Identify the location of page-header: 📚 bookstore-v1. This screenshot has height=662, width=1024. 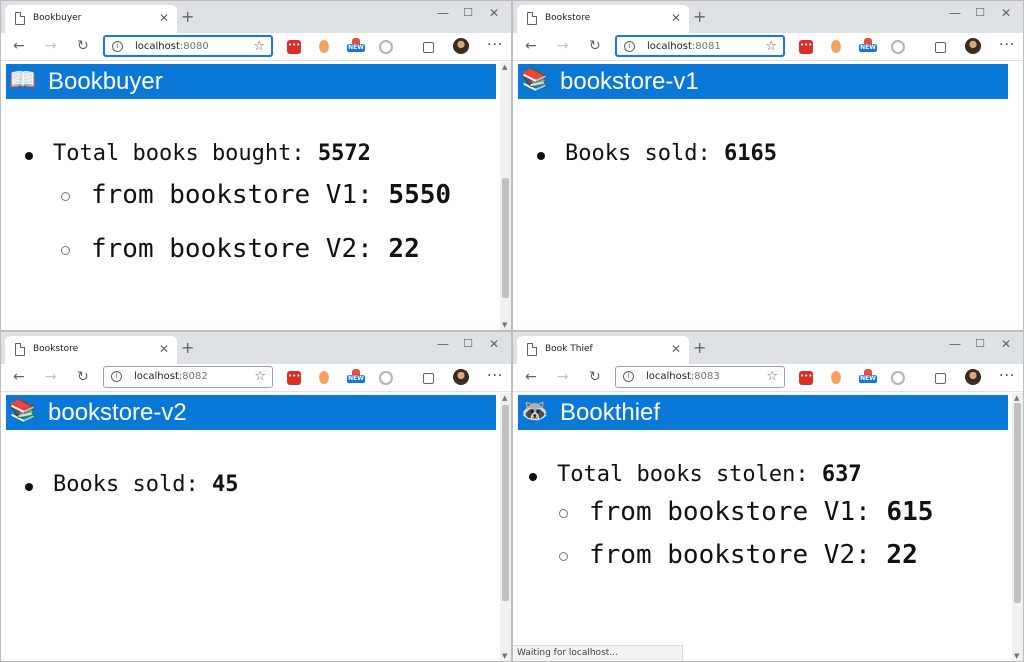
(763, 81).